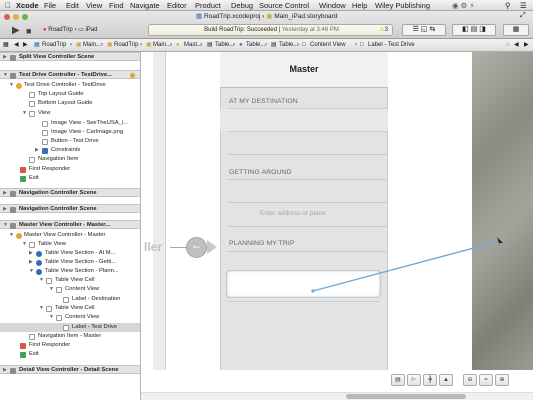  What do you see at coordinates (70, 141) in the screenshot?
I see `outline-row-button-test-drive: Button - Test Drive` at bounding box center [70, 141].